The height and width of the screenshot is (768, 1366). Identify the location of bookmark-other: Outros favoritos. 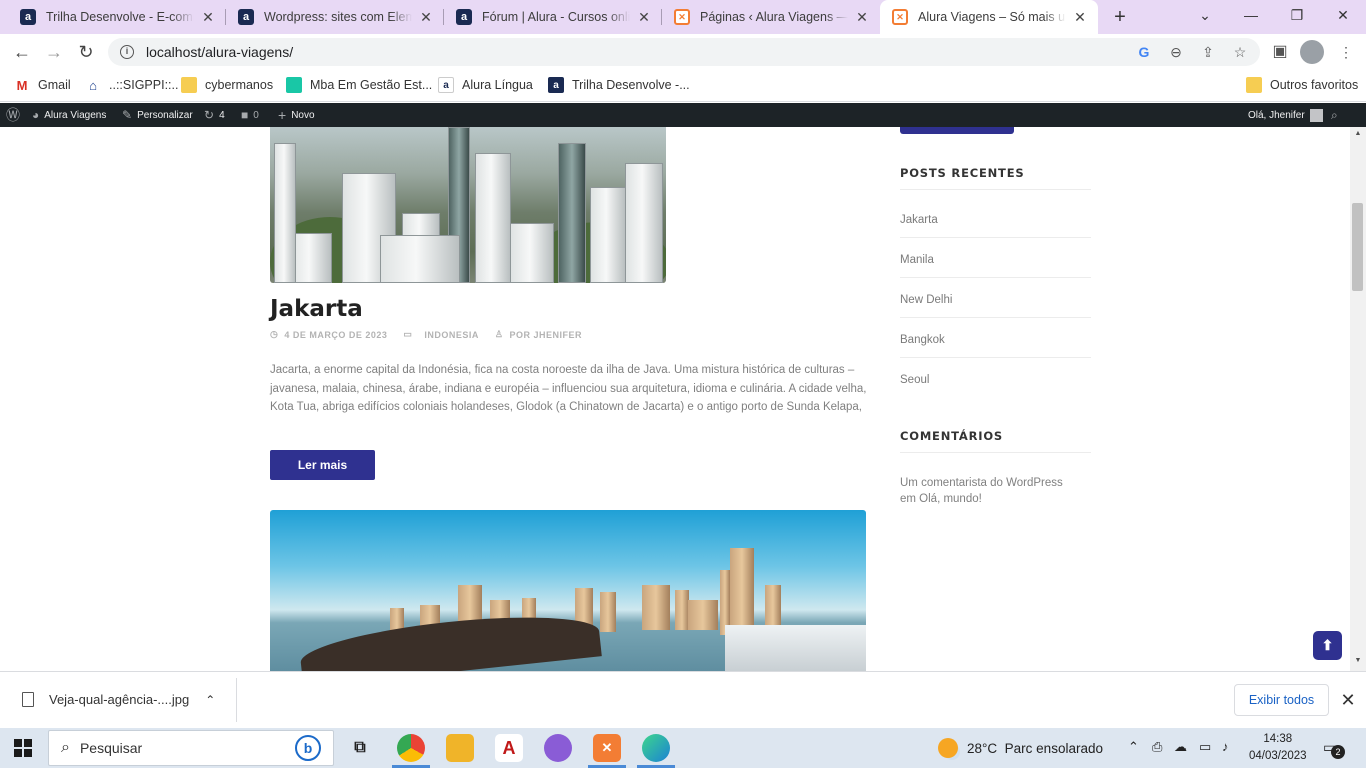
(1297, 85).